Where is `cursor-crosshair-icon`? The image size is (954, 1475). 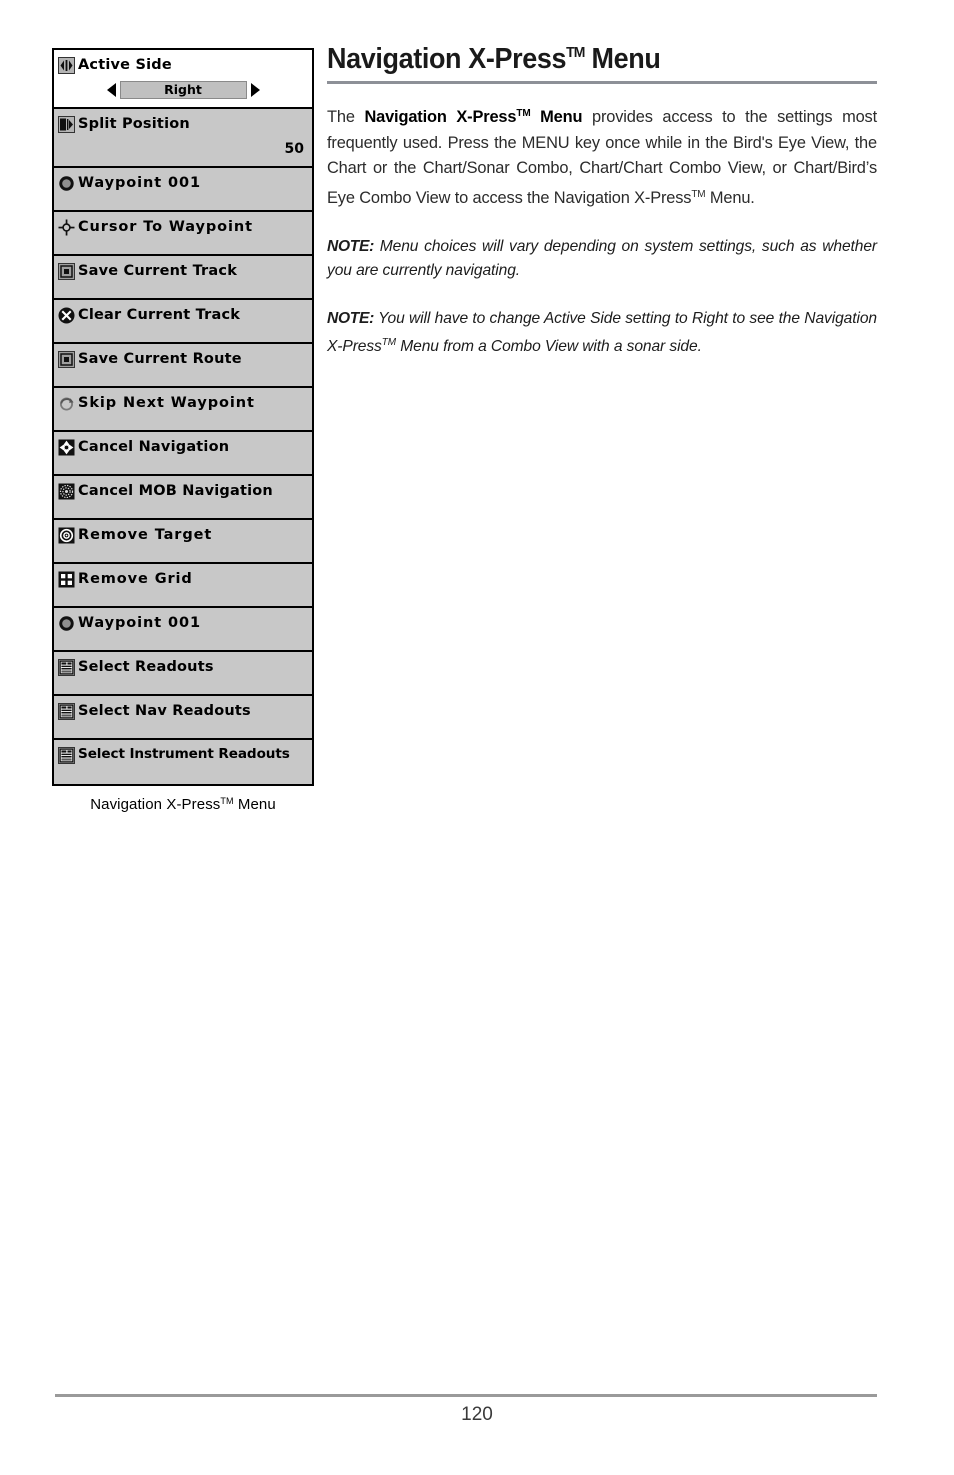 cursor-crosshair-icon is located at coordinates (66, 227).